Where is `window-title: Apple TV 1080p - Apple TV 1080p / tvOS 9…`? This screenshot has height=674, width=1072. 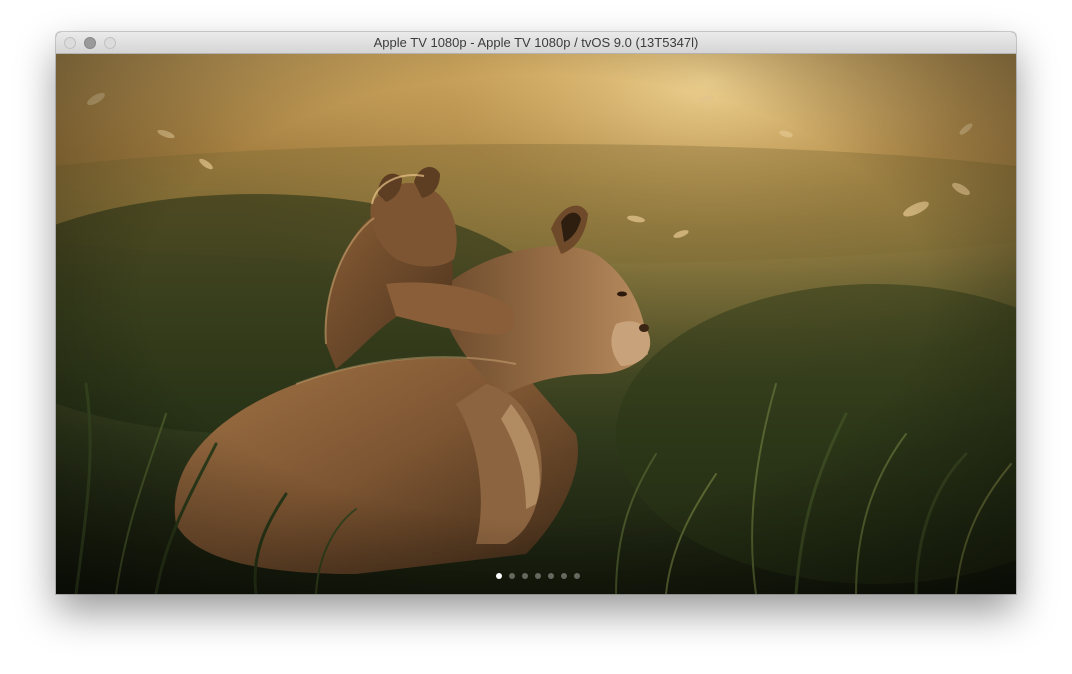 window-title: Apple TV 1080p - Apple TV 1080p / tvOS 9… is located at coordinates (536, 42).